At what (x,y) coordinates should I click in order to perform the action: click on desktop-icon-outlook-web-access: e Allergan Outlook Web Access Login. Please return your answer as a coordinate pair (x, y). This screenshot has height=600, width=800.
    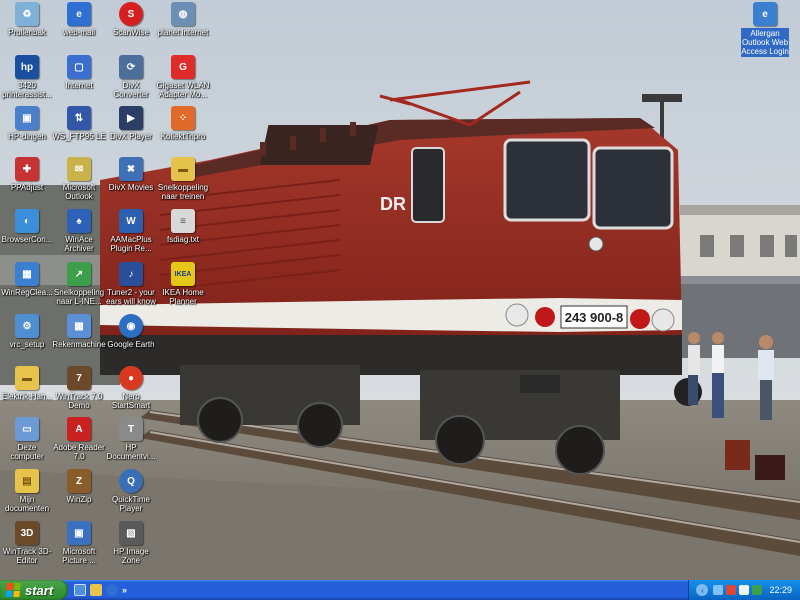
    Looking at the image, I should click on (765, 29).